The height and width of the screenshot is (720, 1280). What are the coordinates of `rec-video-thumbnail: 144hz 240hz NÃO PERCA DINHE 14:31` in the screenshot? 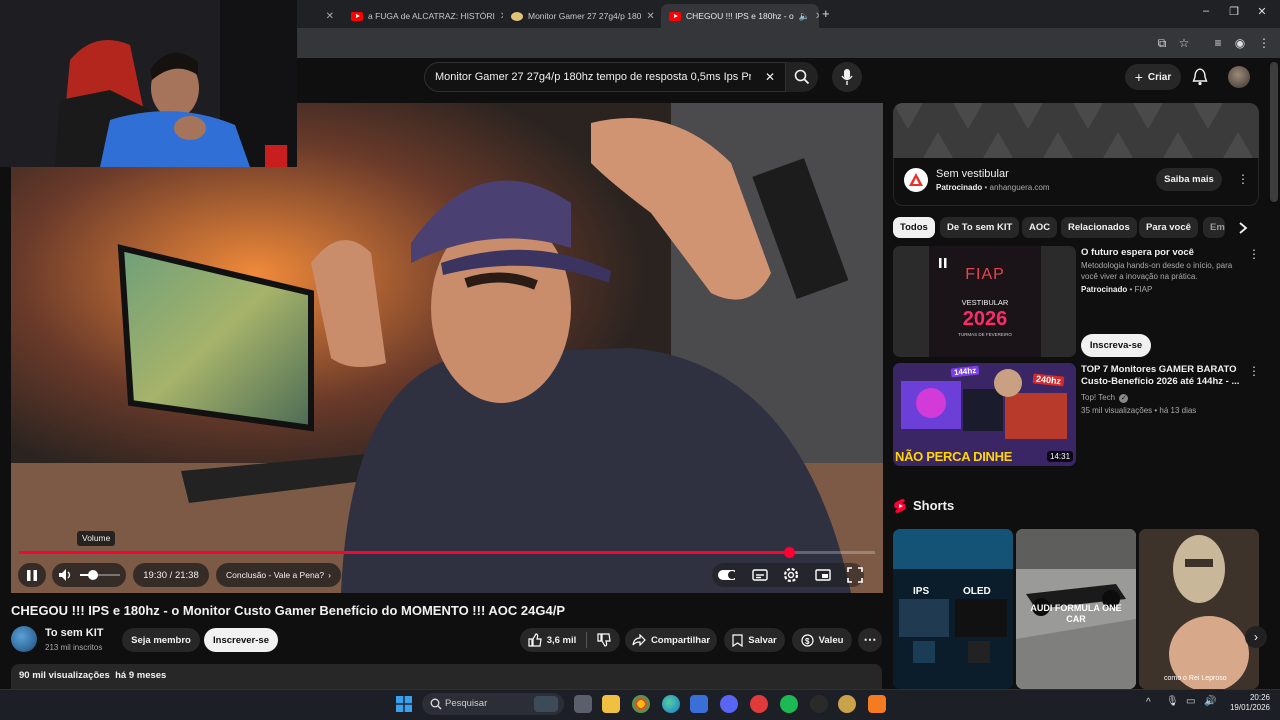 It's located at (984, 414).